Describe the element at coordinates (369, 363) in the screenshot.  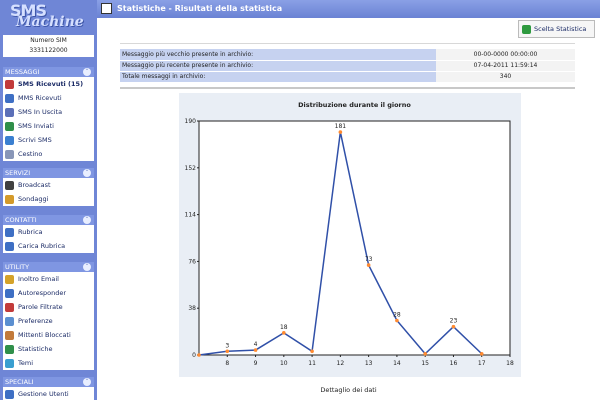
I see `x-tick-label: 13` at that location.